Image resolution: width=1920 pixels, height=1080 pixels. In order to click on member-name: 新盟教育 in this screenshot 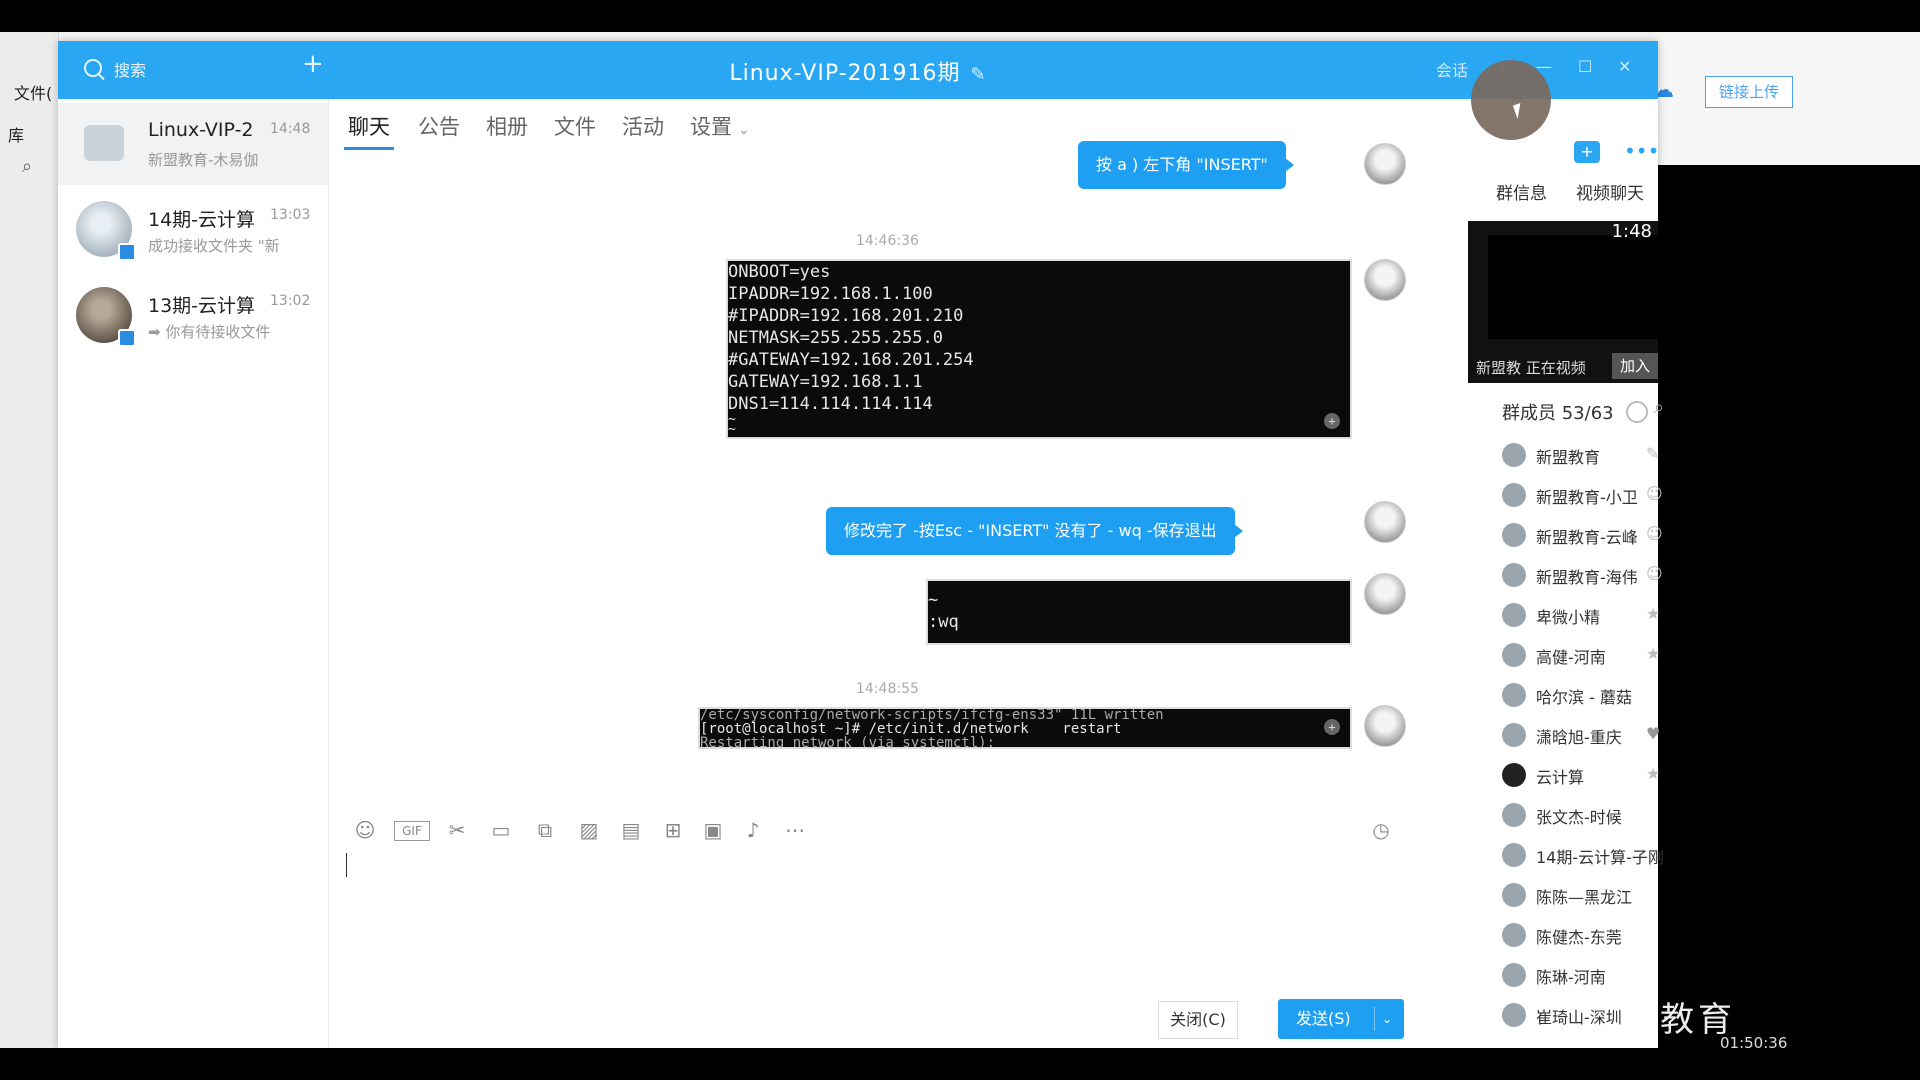, I will do `click(1568, 457)`.